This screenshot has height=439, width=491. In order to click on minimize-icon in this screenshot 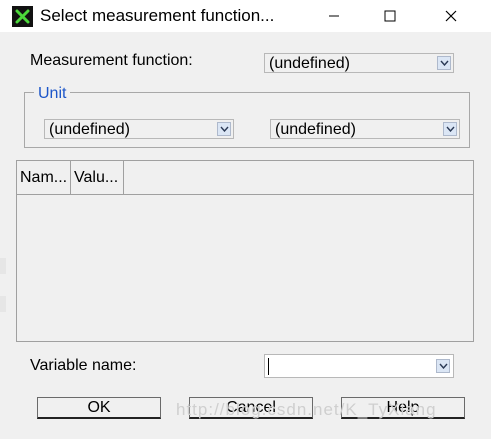, I will do `click(333, 16)`.